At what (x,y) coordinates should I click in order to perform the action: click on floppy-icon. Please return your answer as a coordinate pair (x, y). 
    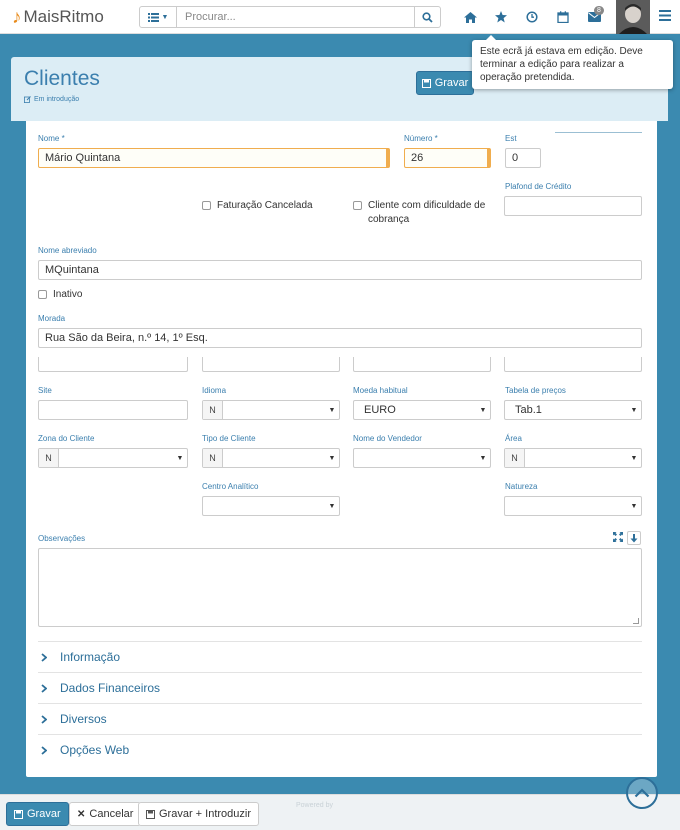
    Looking at the image, I should click on (150, 814).